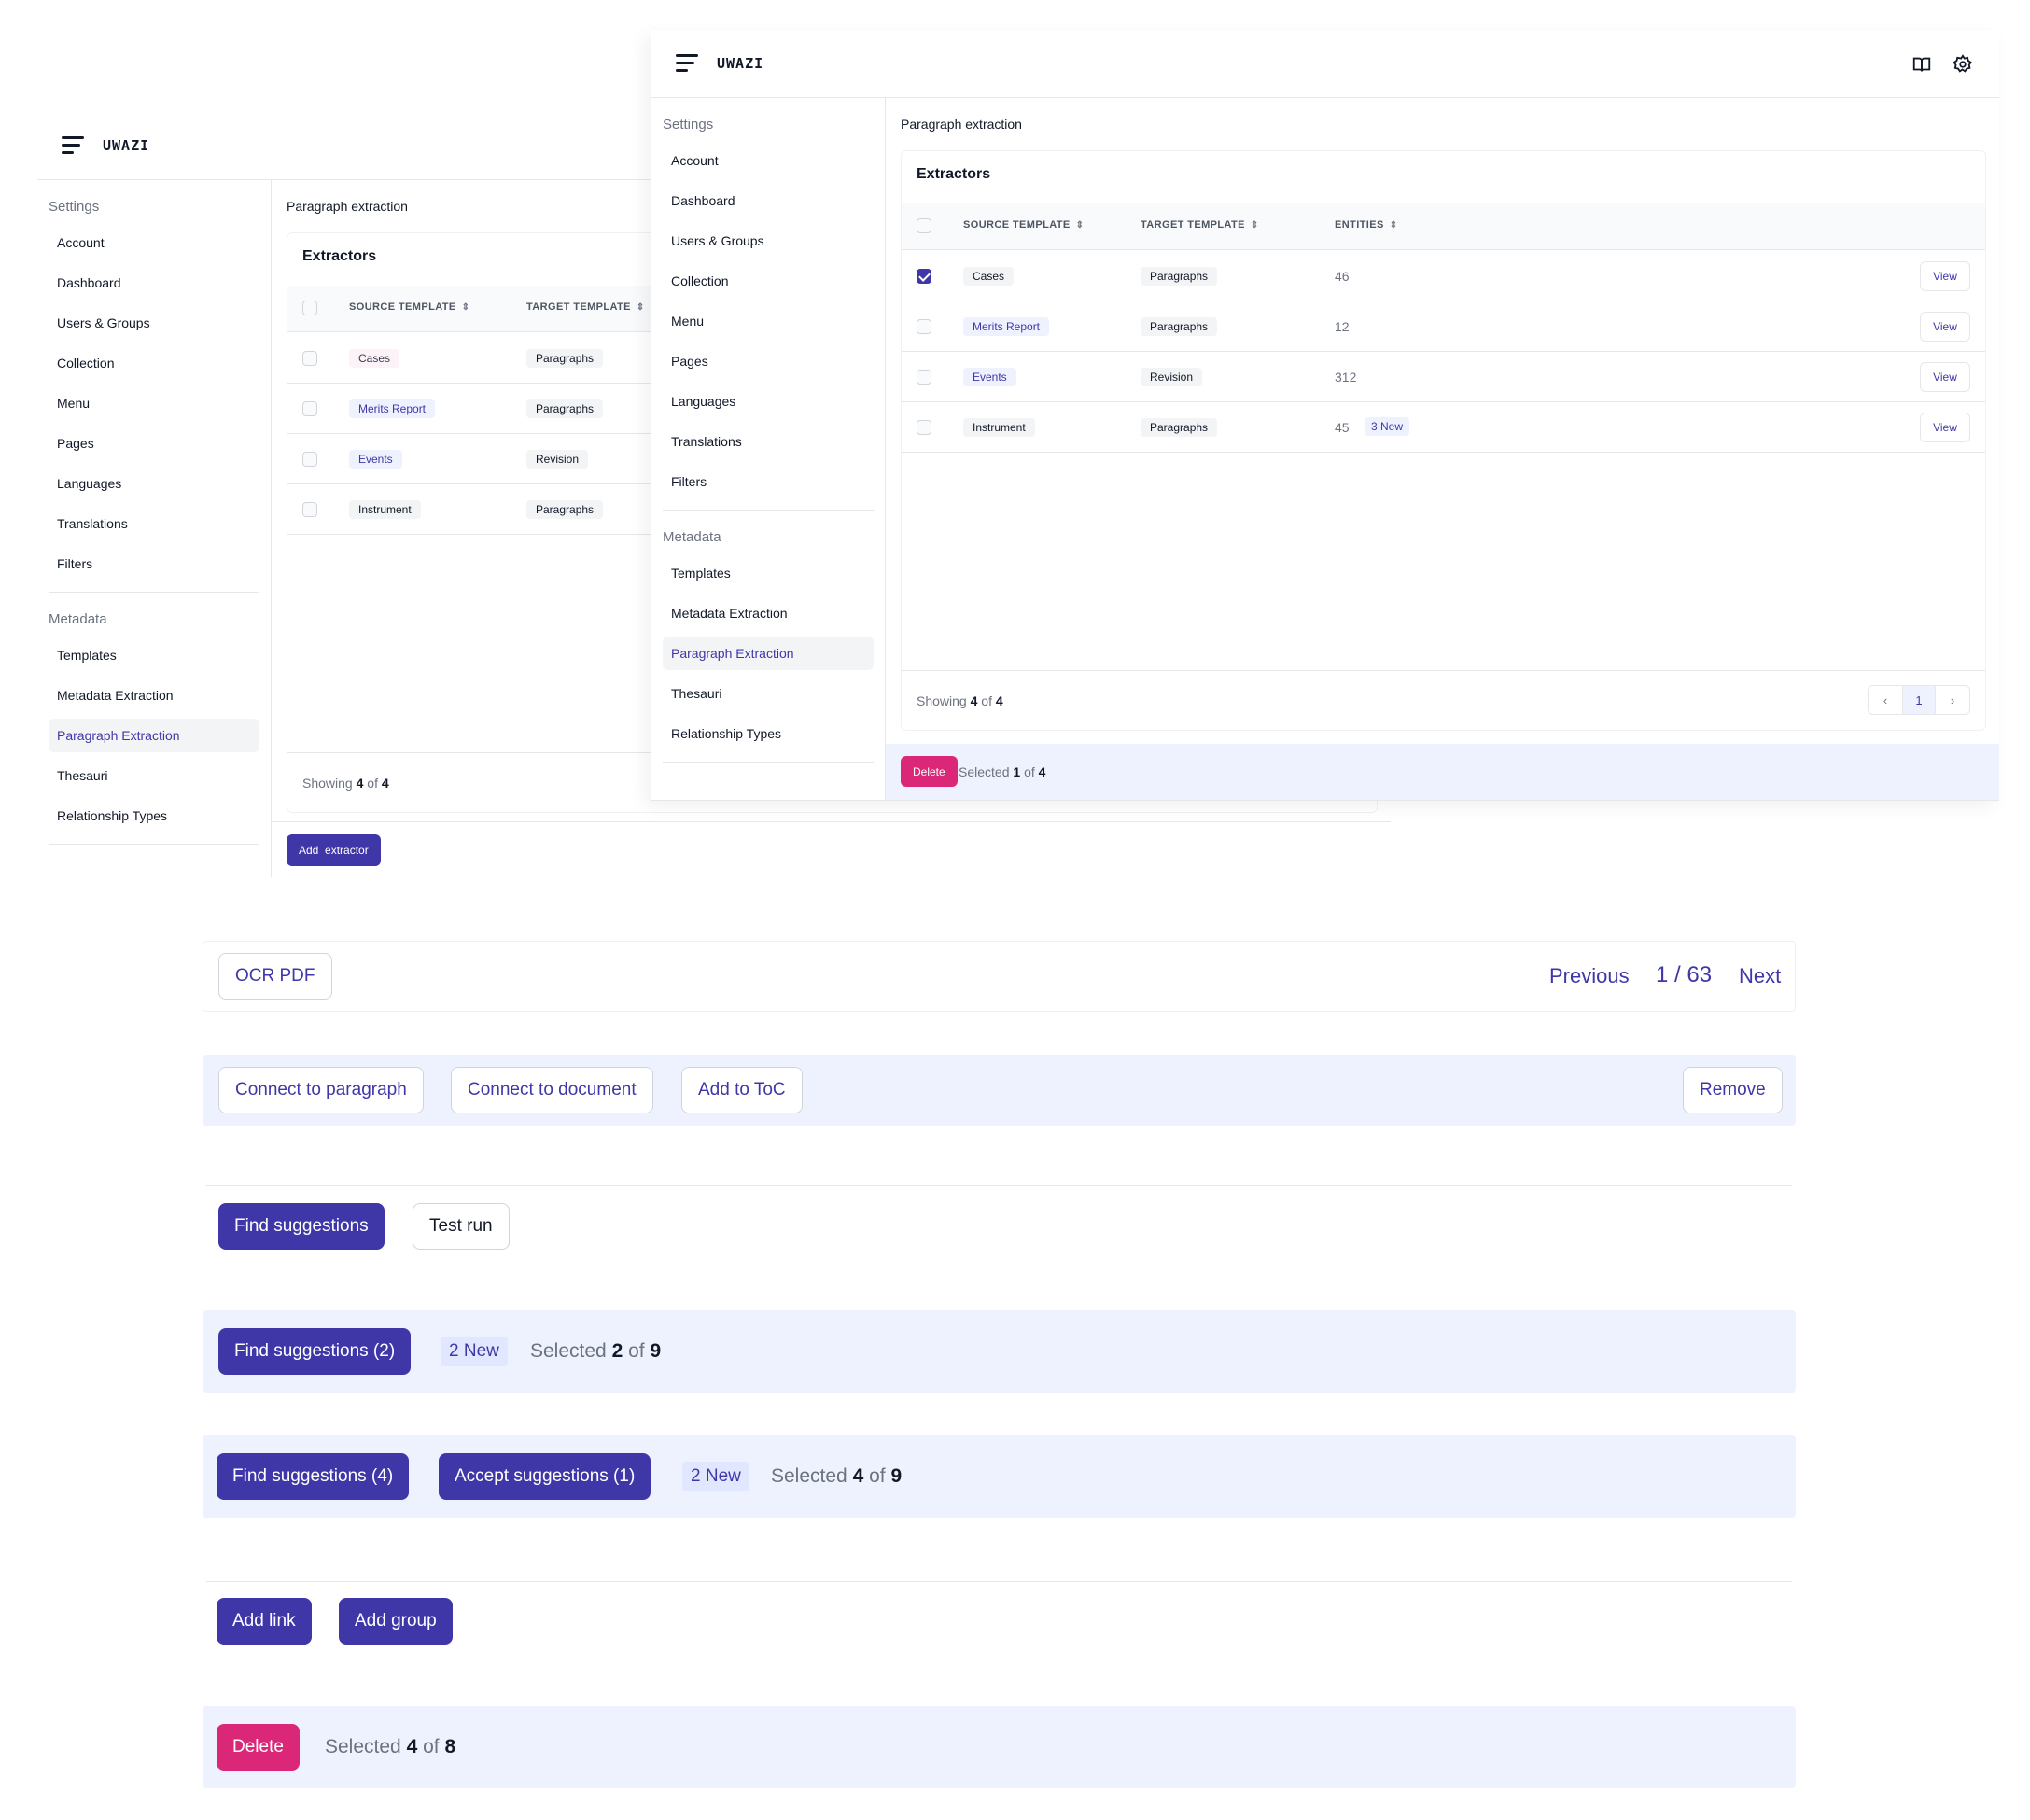 This screenshot has height=1820, width=2030. I want to click on selected-number: 2, so click(617, 1351).